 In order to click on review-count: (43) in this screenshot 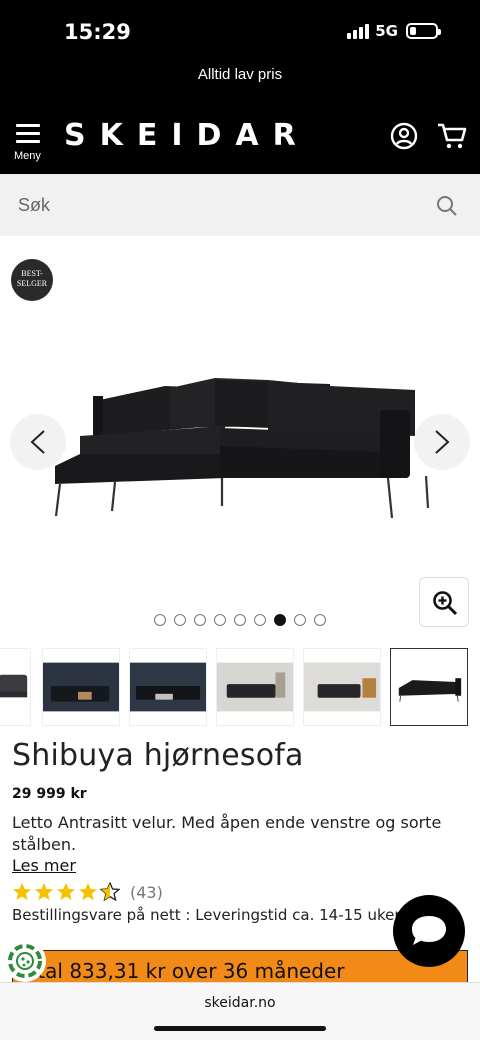, I will do `click(146, 892)`.